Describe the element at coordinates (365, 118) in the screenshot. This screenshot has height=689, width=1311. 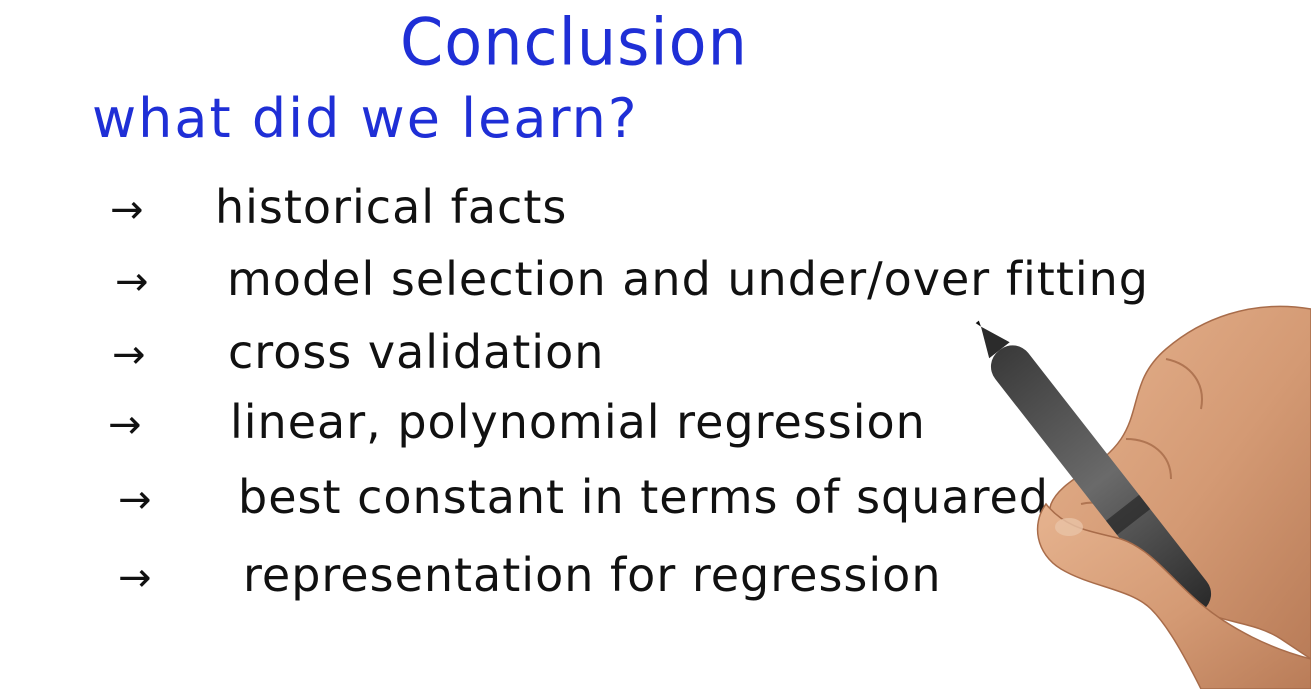
I see `subtitle: what did we learn?` at that location.